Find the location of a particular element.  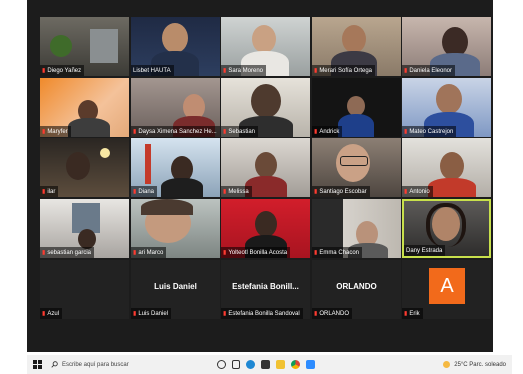

participant-name: Antonio is located at coordinates (419, 191).